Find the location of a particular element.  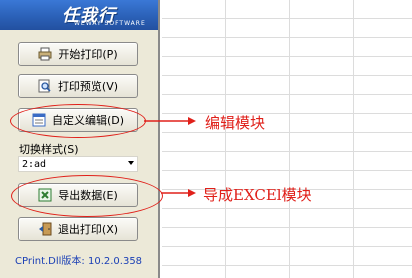

exit-door-icon is located at coordinates (45, 229).